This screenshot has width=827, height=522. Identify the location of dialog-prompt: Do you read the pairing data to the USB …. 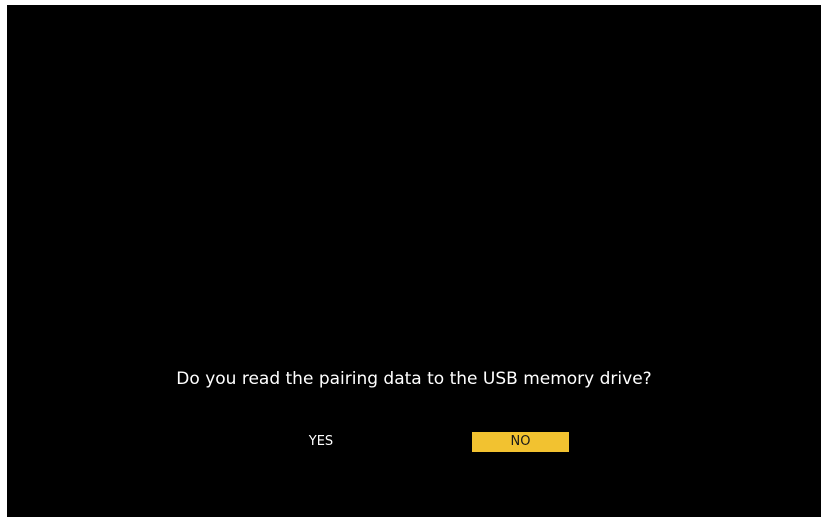
(414, 379).